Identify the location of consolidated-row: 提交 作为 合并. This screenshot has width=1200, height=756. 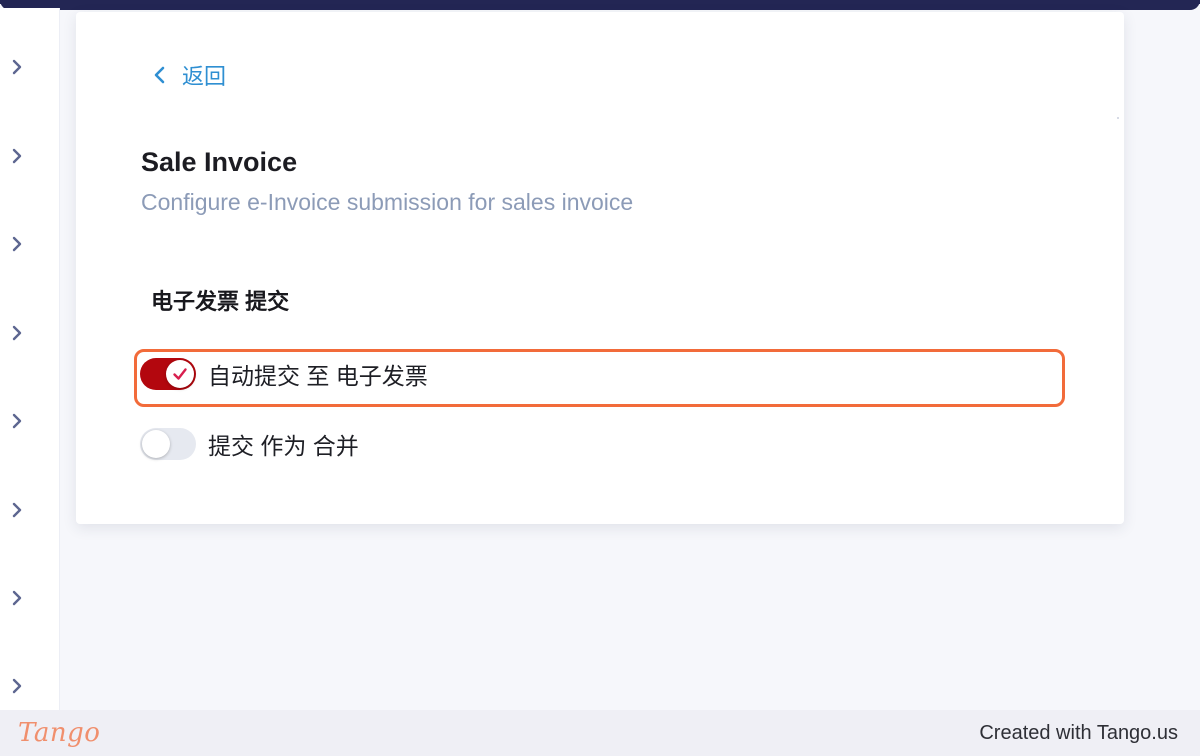
(249, 444).